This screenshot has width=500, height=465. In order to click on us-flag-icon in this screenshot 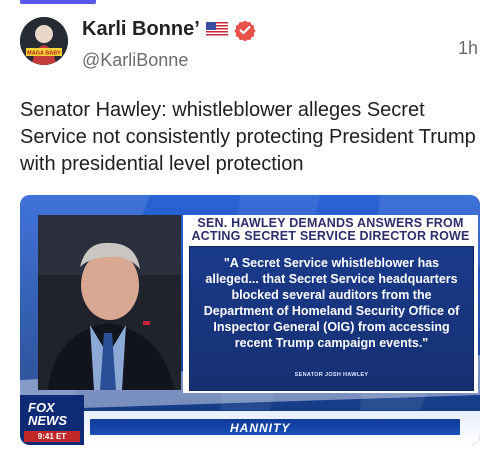, I will do `click(216, 29)`.